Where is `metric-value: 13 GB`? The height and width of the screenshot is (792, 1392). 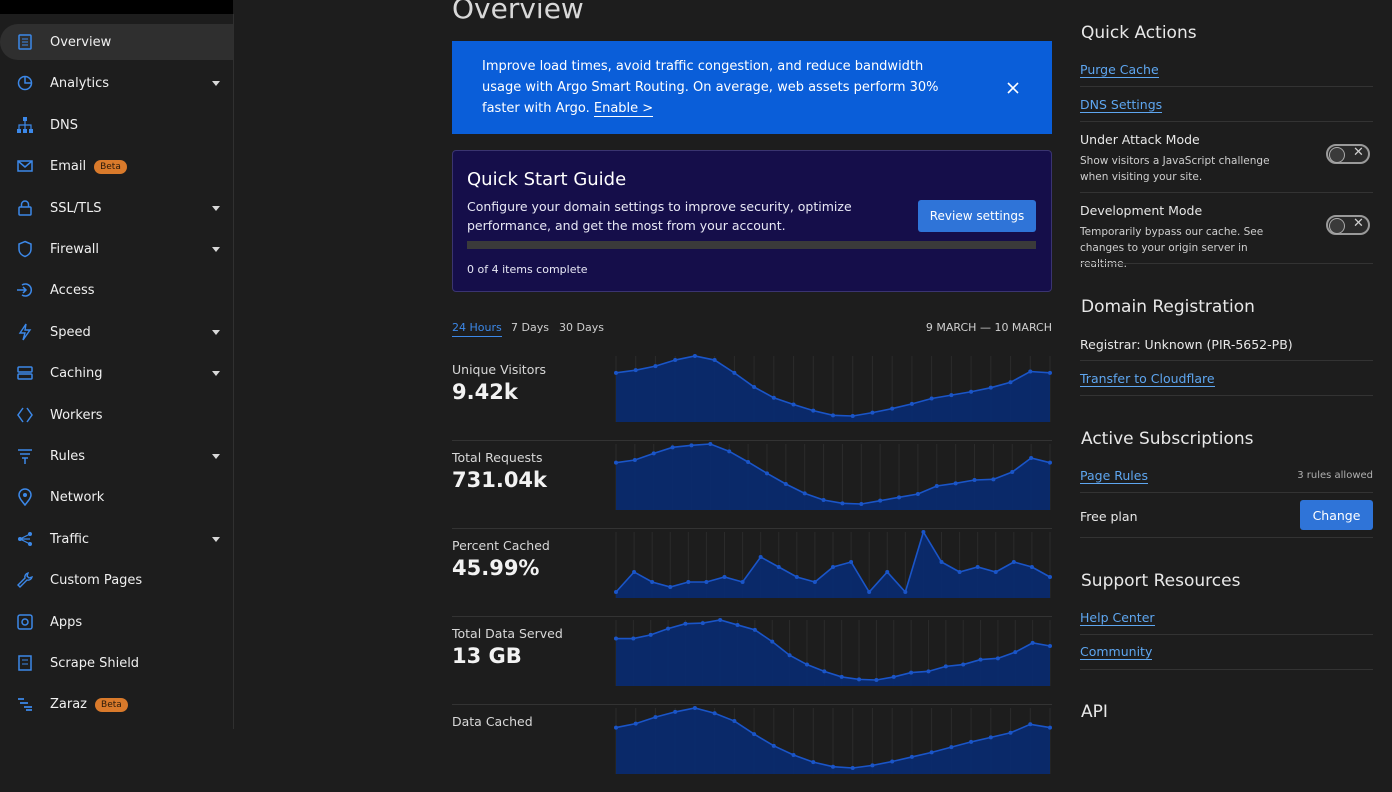
metric-value: 13 GB is located at coordinates (487, 656).